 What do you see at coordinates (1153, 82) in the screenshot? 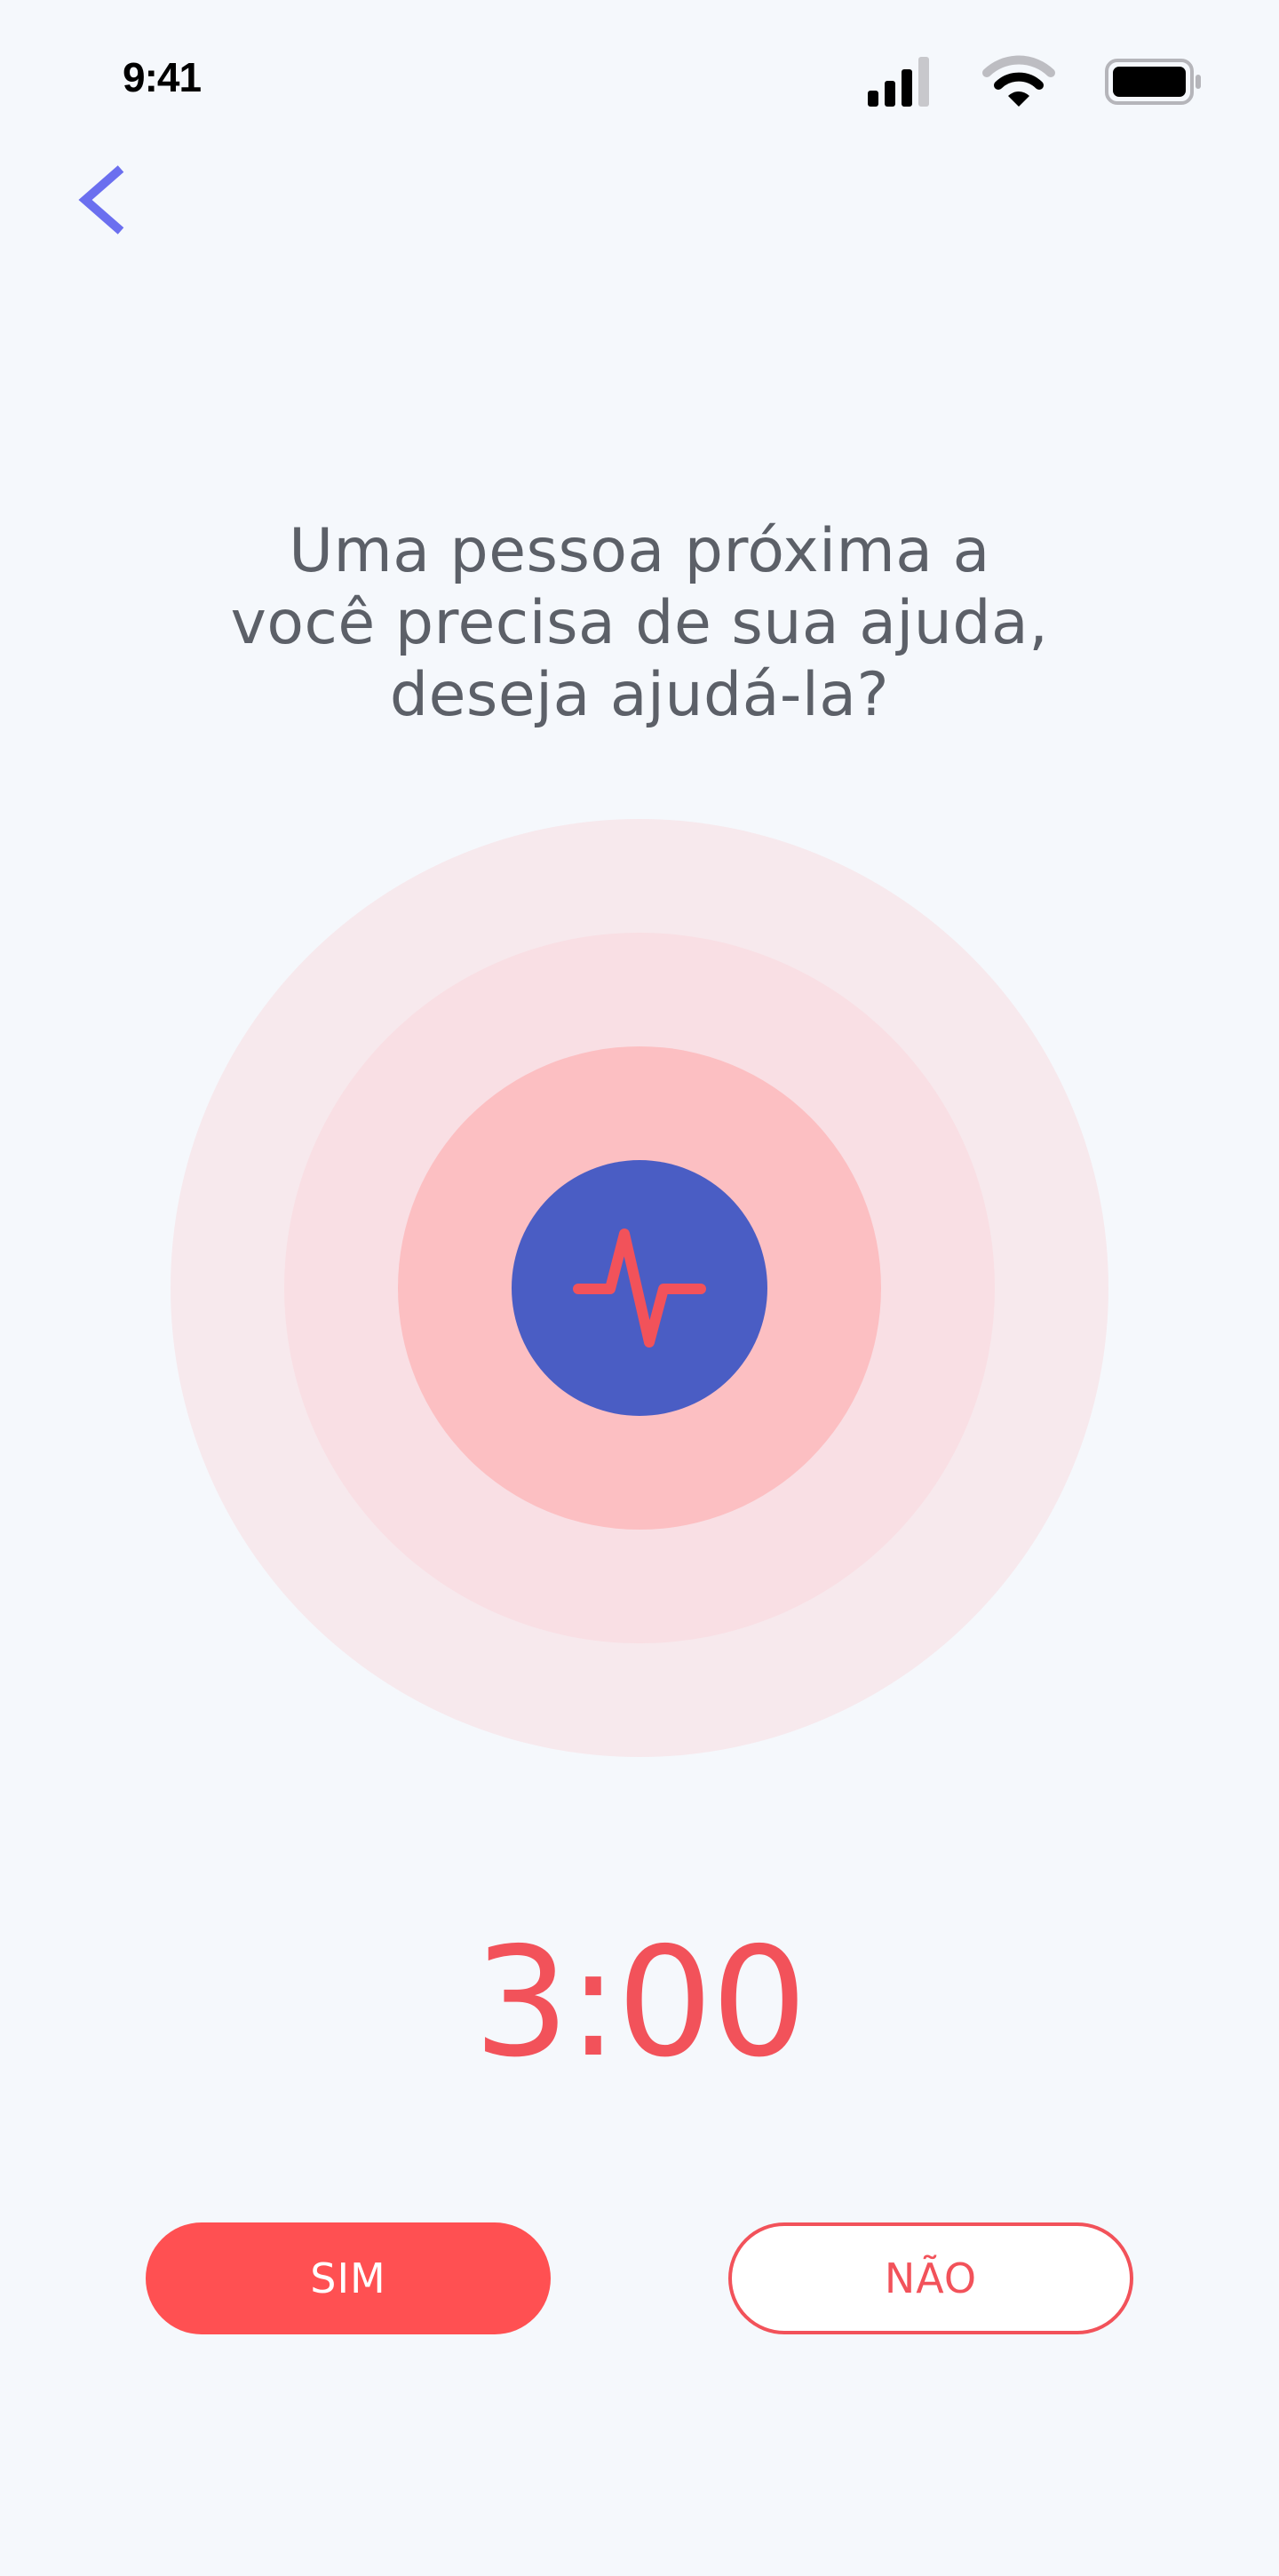
I see `battery-icon` at bounding box center [1153, 82].